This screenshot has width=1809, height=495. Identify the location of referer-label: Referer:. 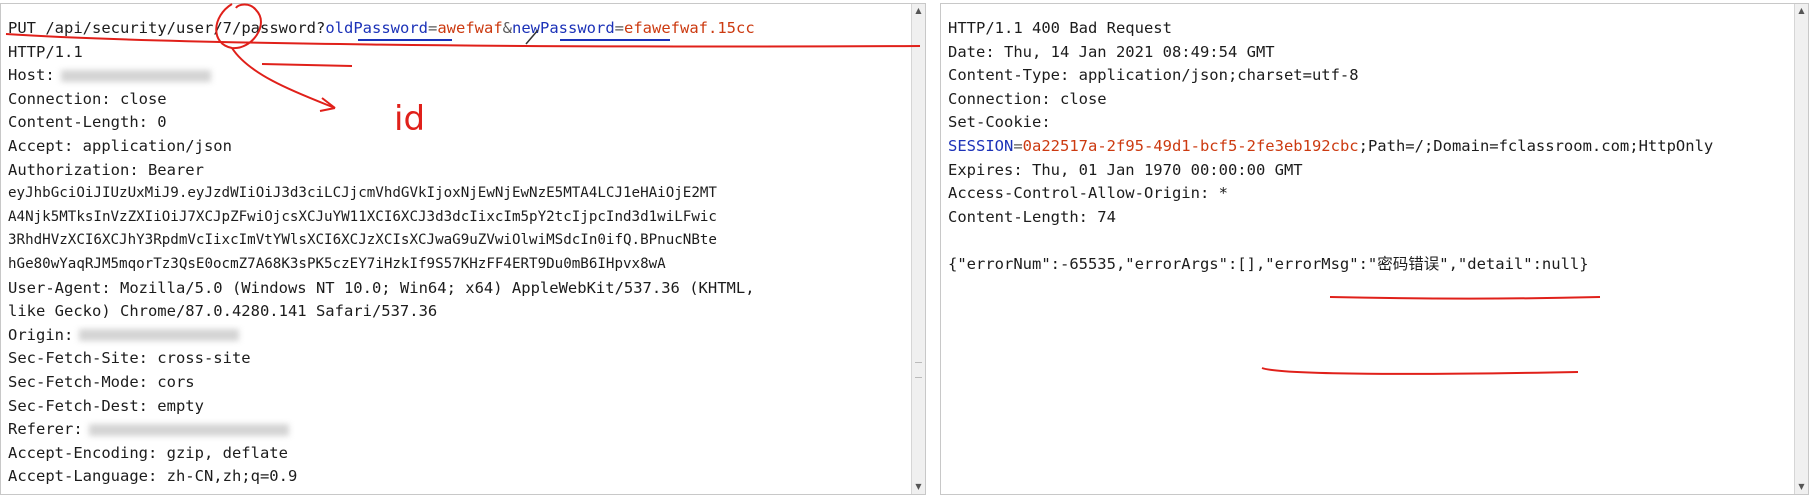
(45, 429).